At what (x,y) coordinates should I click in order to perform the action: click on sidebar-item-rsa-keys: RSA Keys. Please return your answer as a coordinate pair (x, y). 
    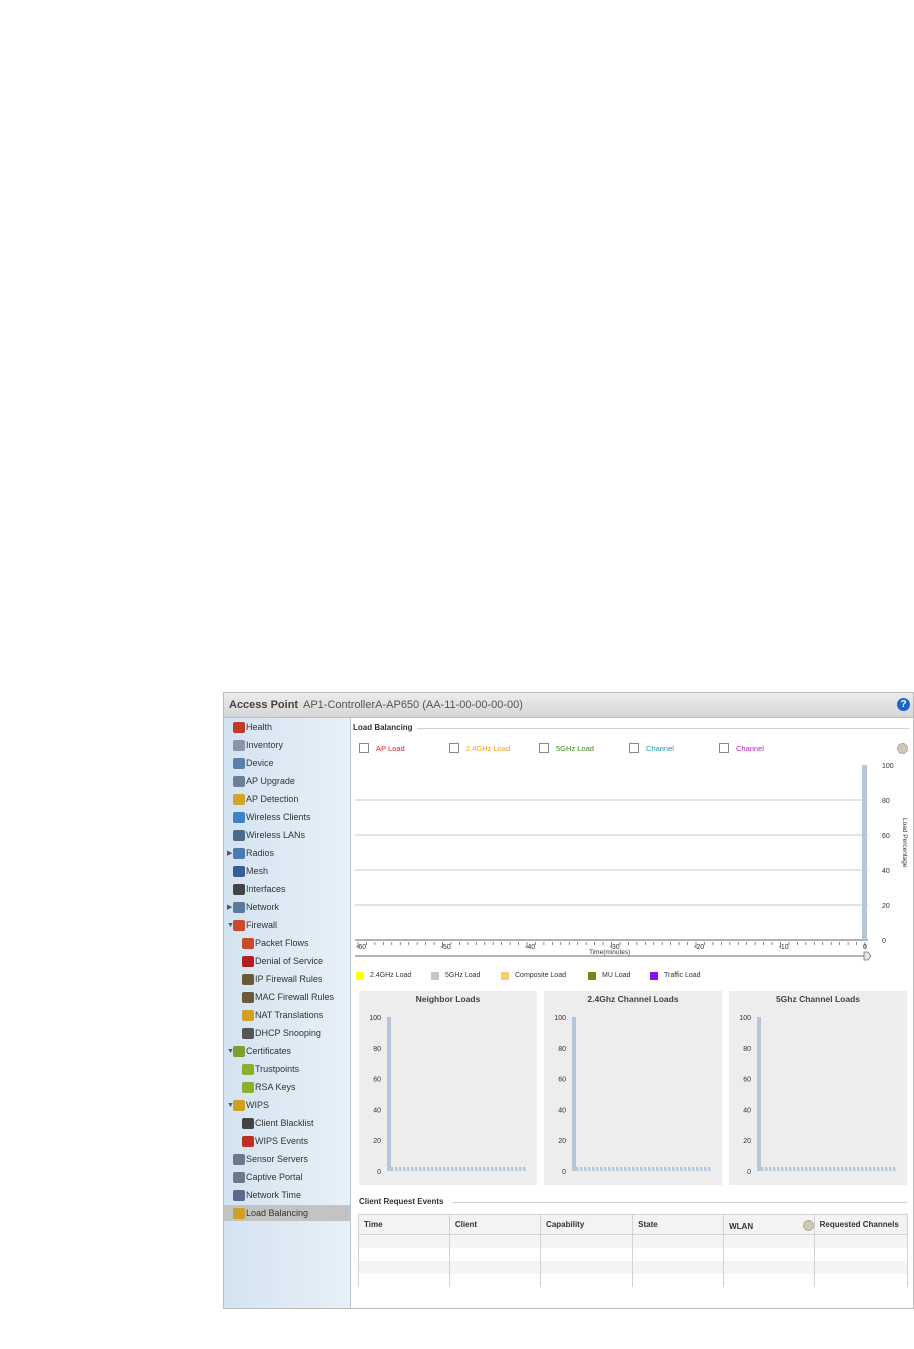
    Looking at the image, I should click on (269, 1087).